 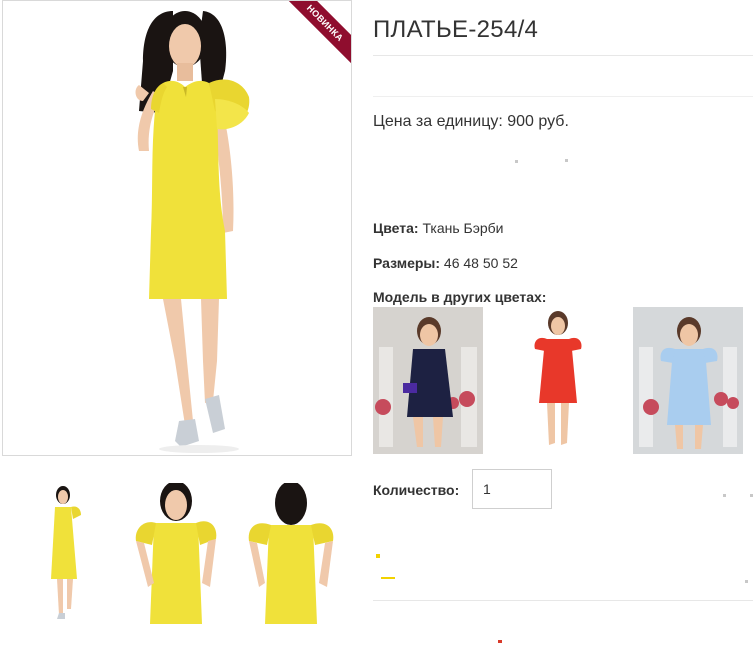 What do you see at coordinates (461, 228) in the screenshot?
I see `colors-value: Ткань Бэрби` at bounding box center [461, 228].